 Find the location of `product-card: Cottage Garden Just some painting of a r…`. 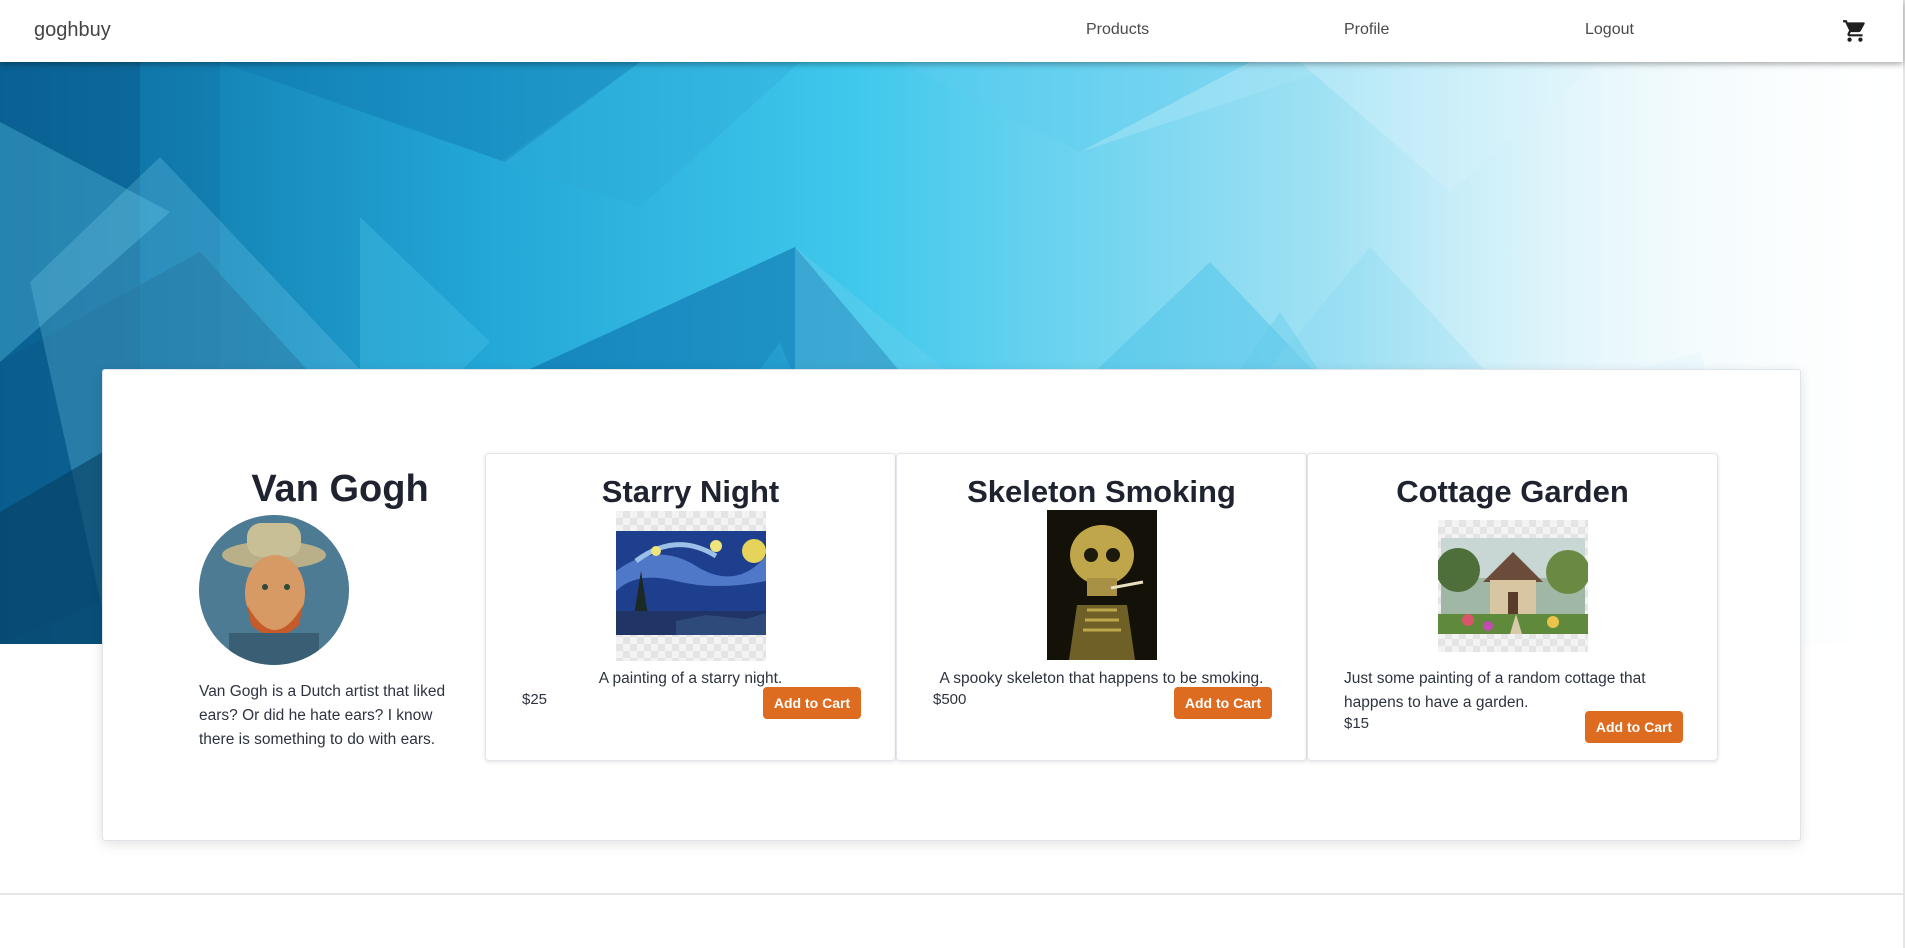

product-card: Cottage Garden Just some painting of a r… is located at coordinates (1512, 607).